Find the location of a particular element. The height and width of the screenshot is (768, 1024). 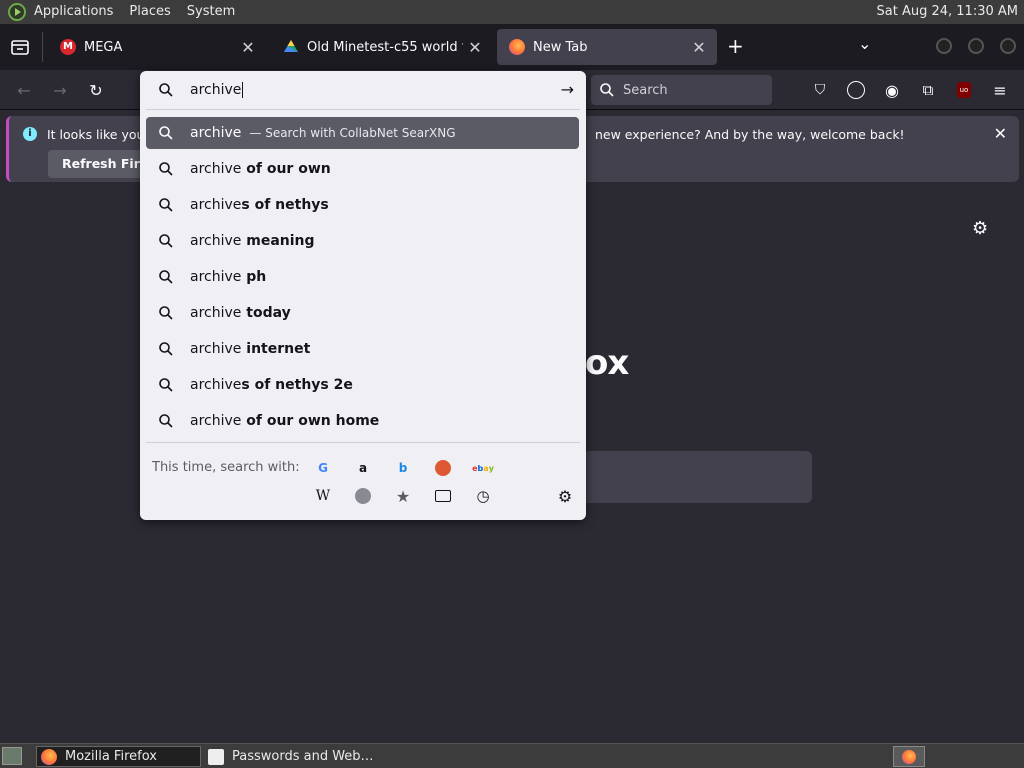

workspace-switcher is located at coordinates (909, 756).